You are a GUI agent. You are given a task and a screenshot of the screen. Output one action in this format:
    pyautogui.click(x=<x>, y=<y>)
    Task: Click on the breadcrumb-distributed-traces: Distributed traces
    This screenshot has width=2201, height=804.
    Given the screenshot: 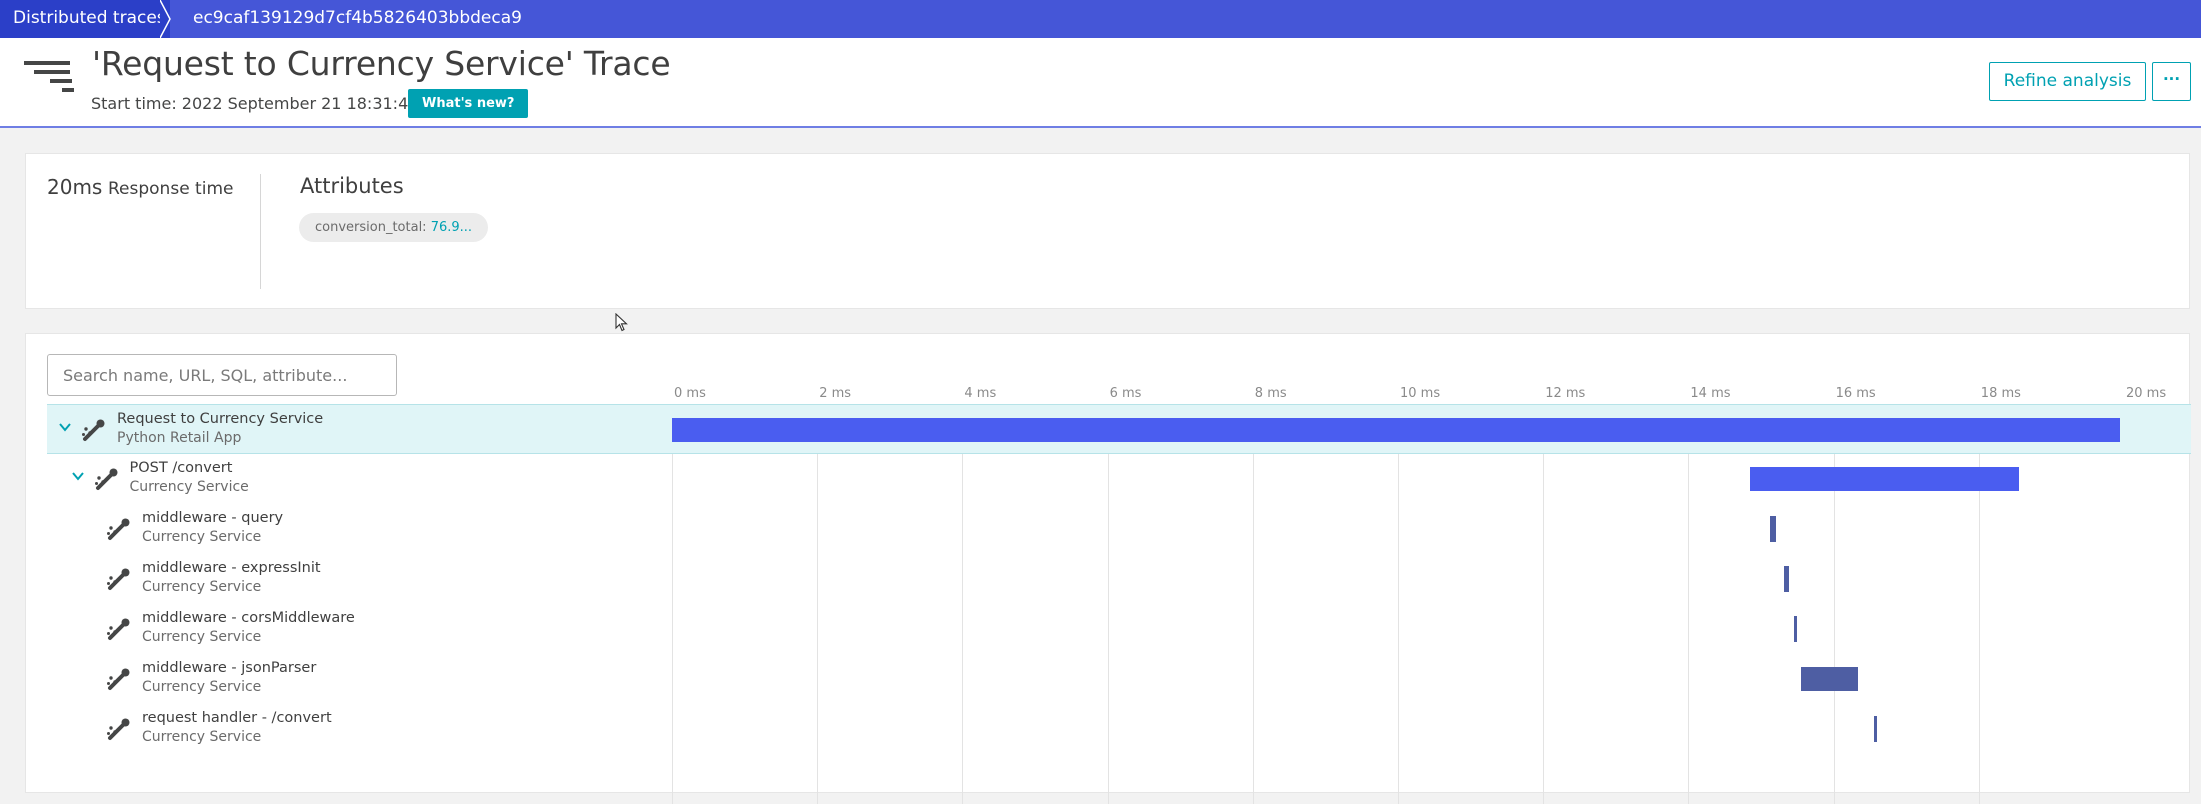 What is the action you would take?
    pyautogui.click(x=85, y=19)
    